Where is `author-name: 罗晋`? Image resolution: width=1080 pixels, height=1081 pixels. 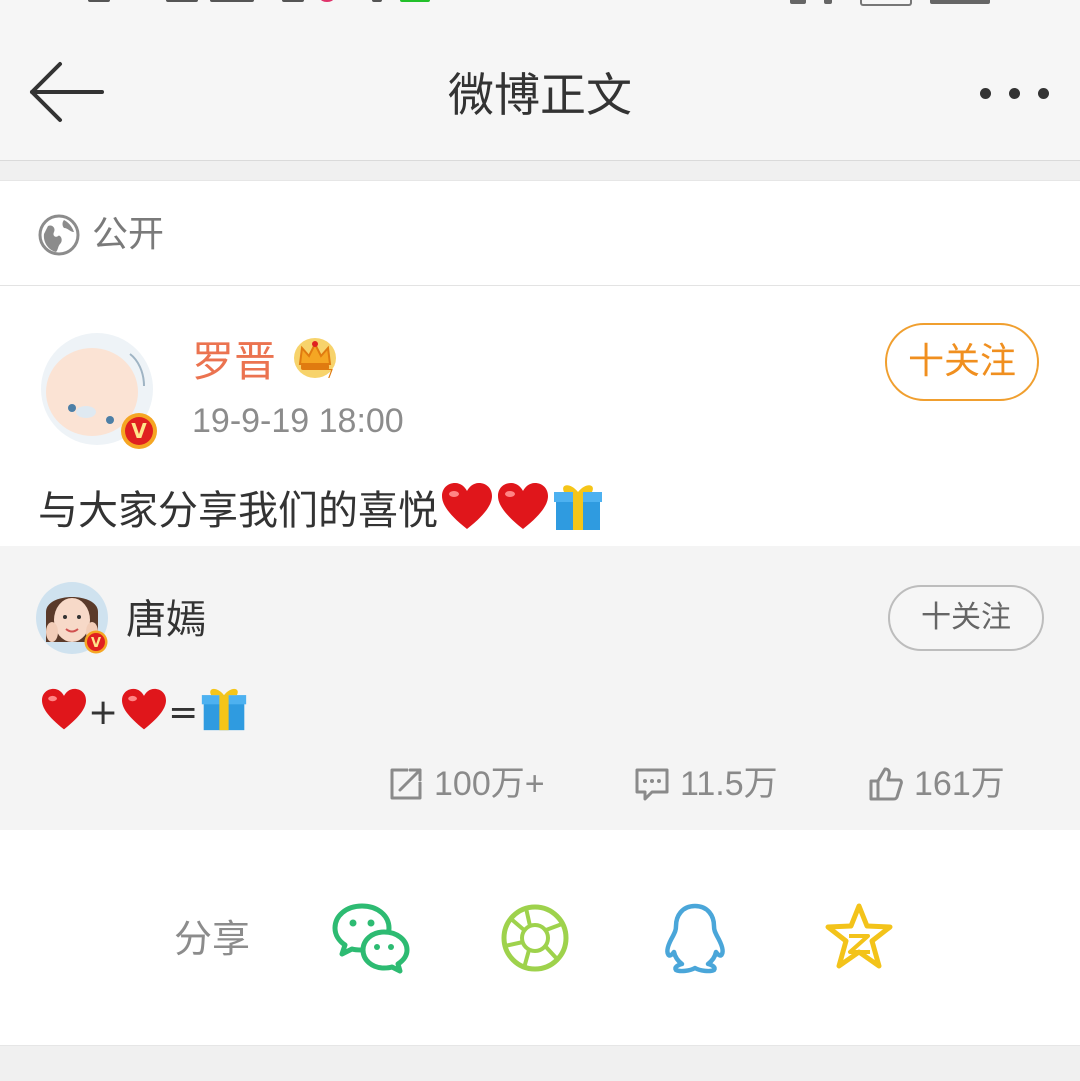 author-name: 罗晋 is located at coordinates (234, 362).